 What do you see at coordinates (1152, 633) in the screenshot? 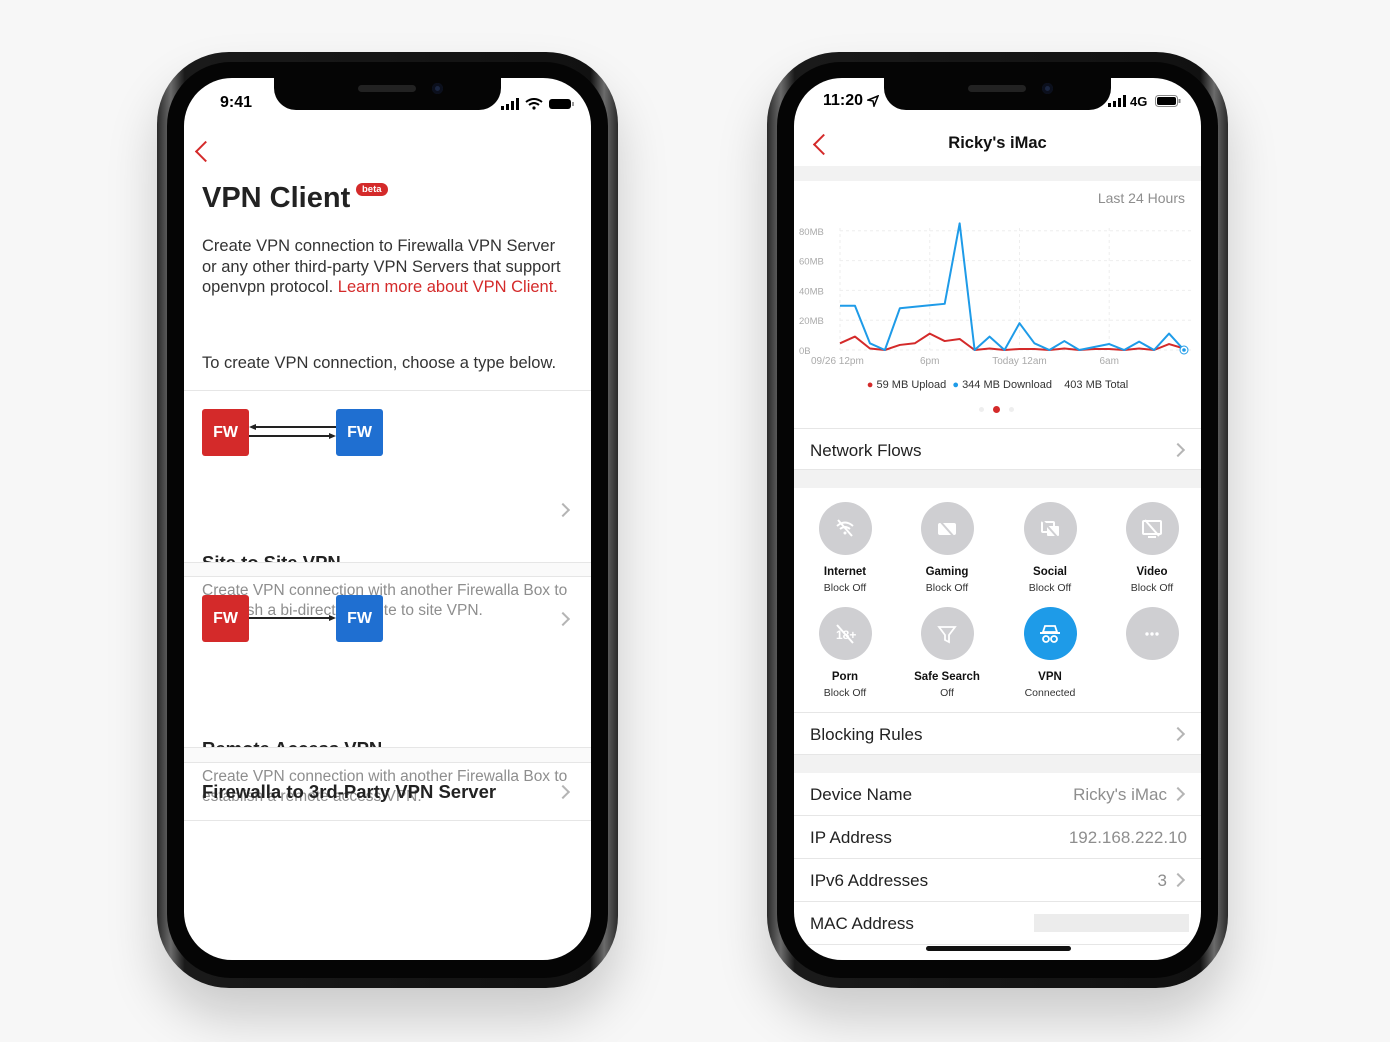
I see `more-icon` at bounding box center [1152, 633].